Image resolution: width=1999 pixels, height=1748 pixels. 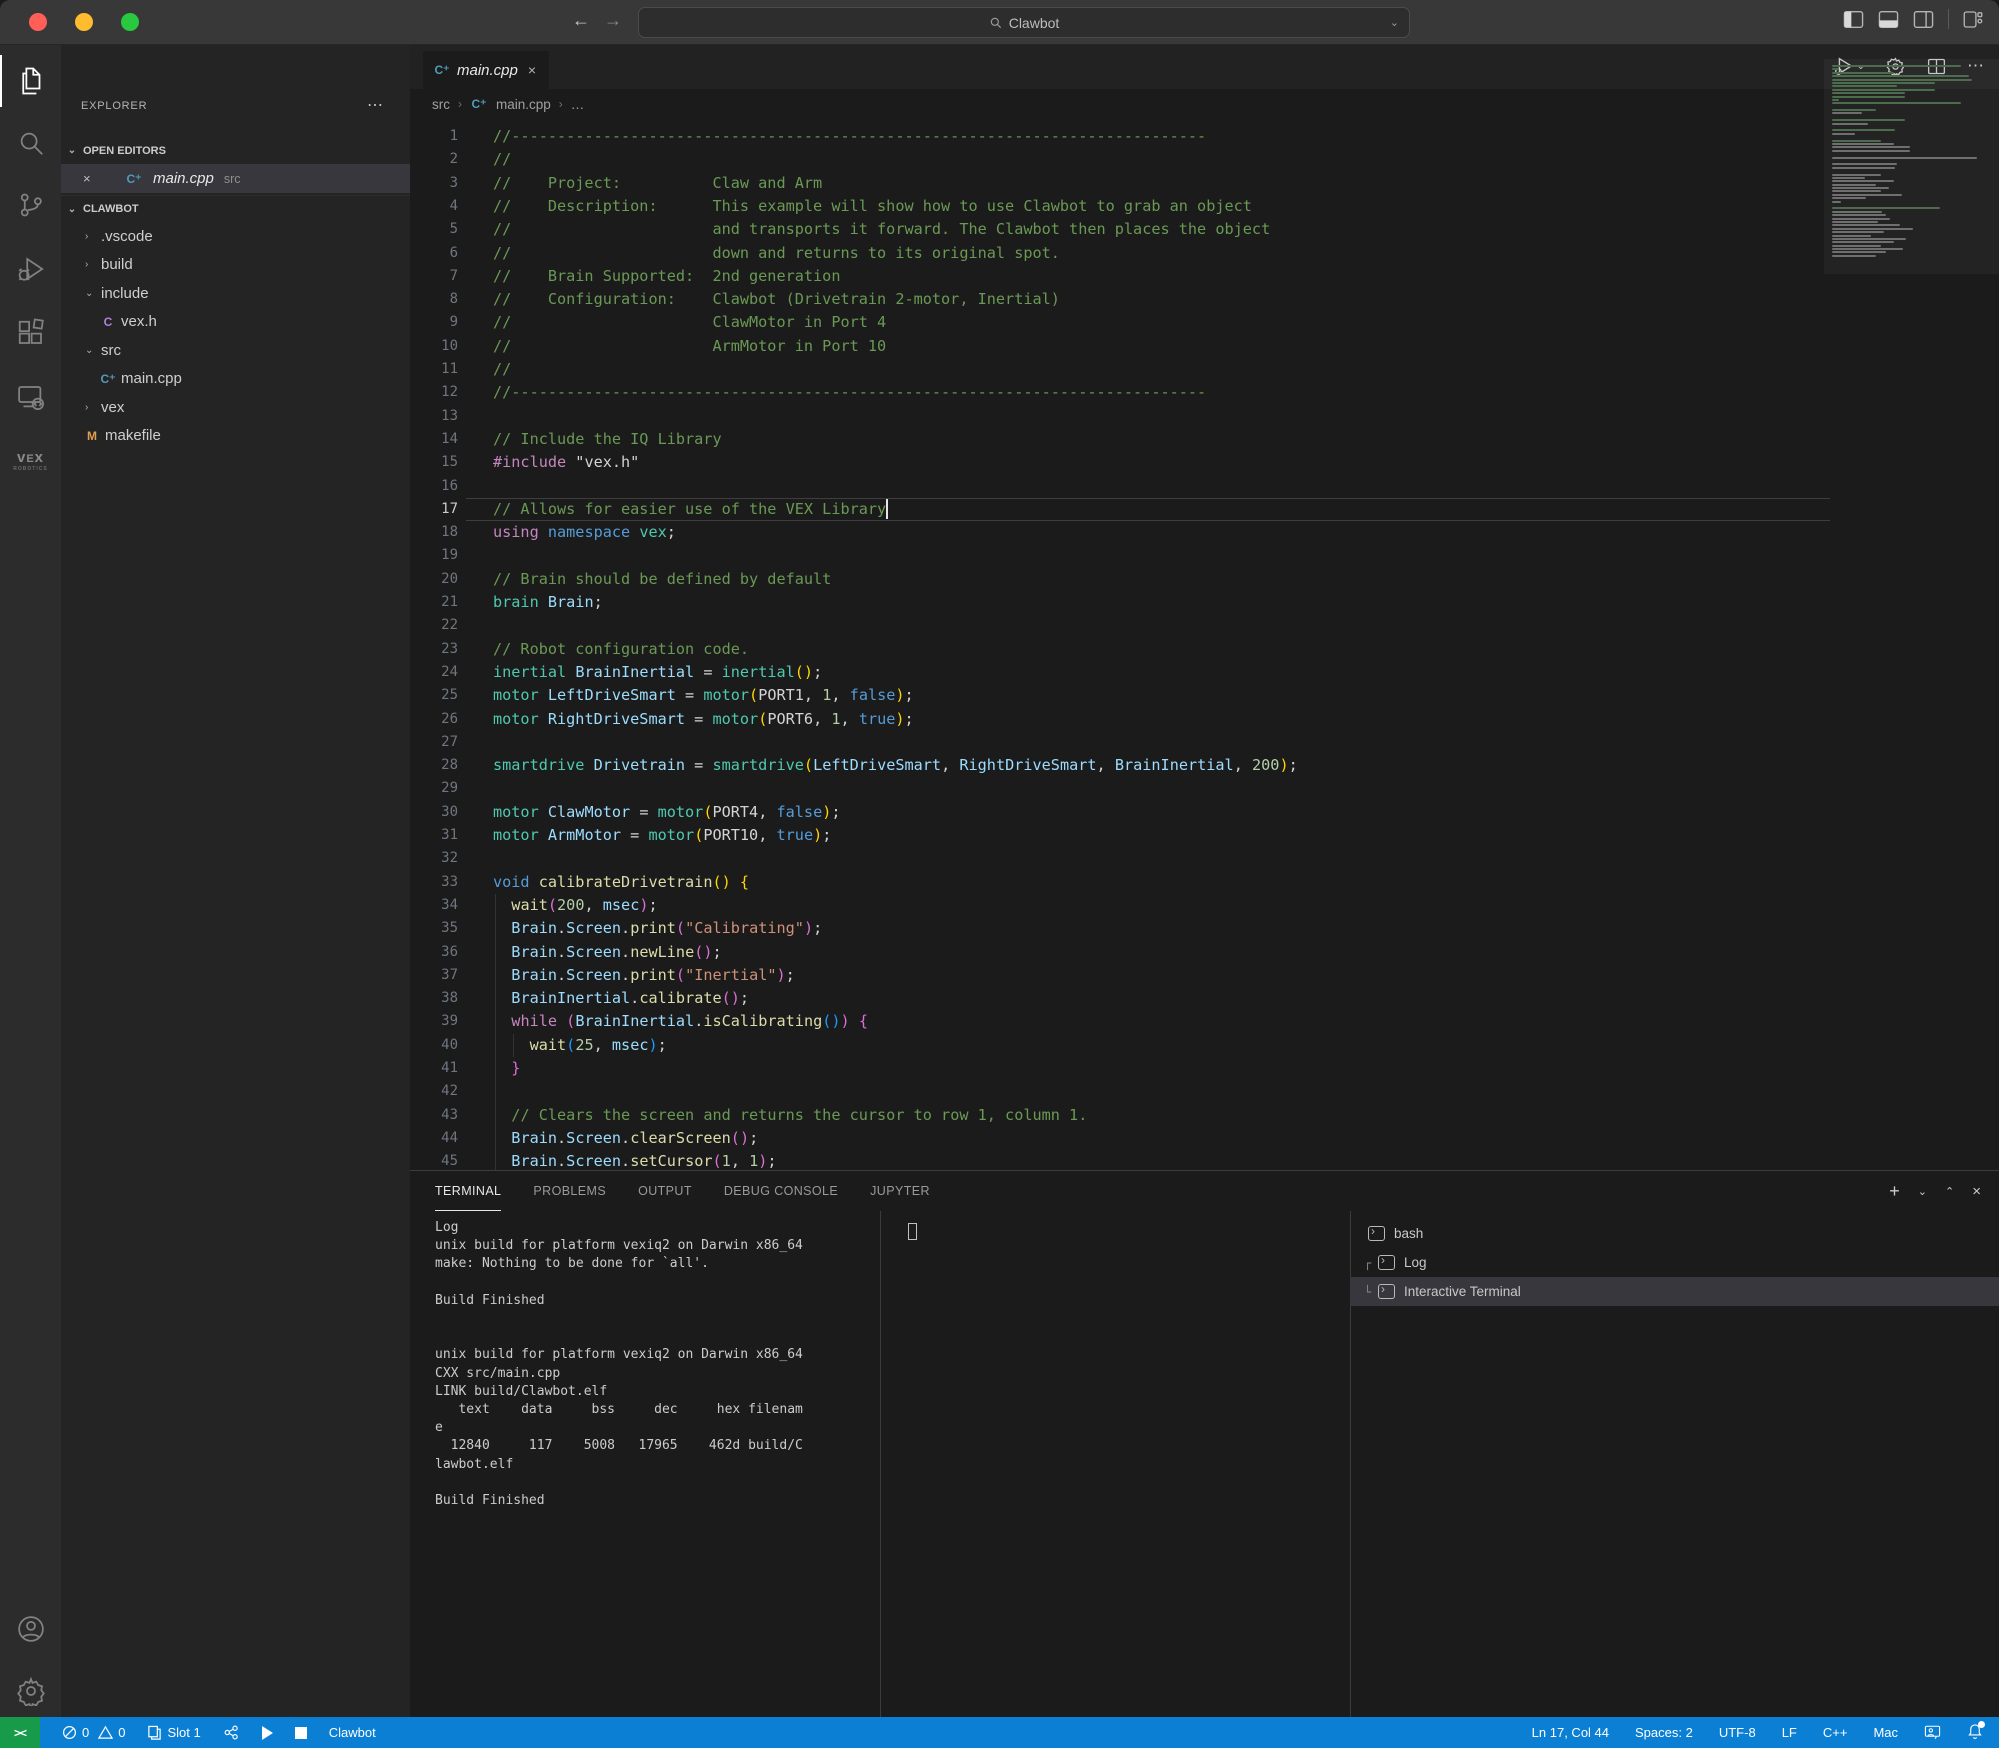 I want to click on language-mode-status: C++, so click(x=1835, y=1732).